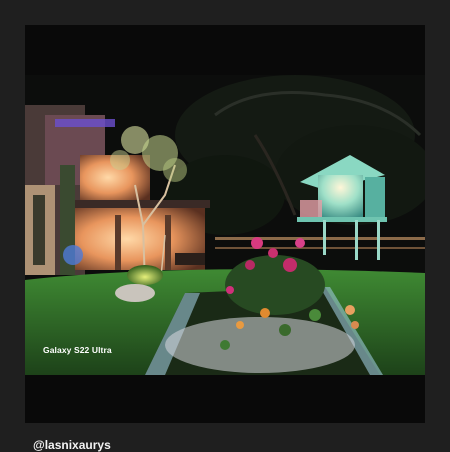  Describe the element at coordinates (77, 350) in the screenshot. I see `camera-watermark: Galaxy S22 Ultra` at that location.